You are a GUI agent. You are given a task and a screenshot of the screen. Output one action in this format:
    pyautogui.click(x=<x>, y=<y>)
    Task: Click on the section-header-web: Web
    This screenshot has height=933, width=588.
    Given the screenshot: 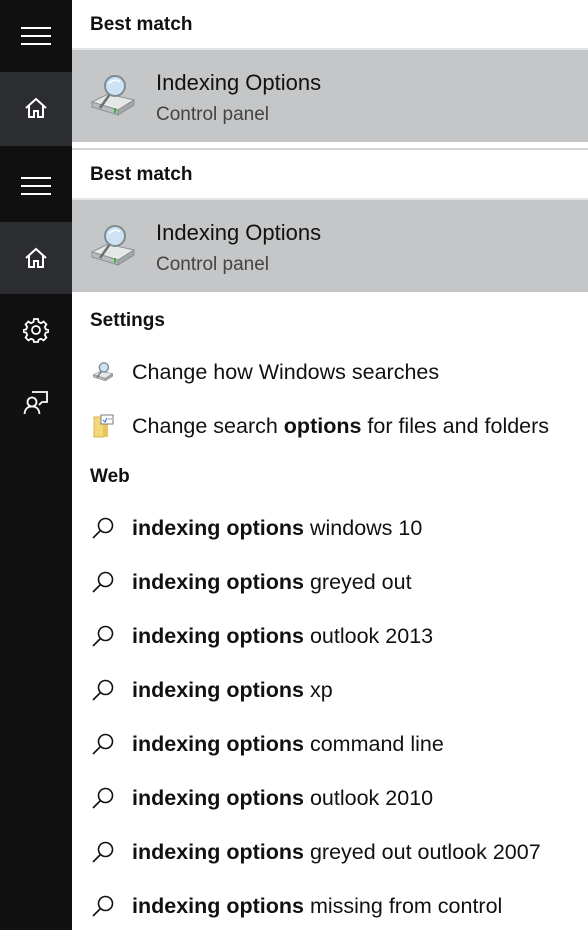 What is the action you would take?
    pyautogui.click(x=110, y=476)
    